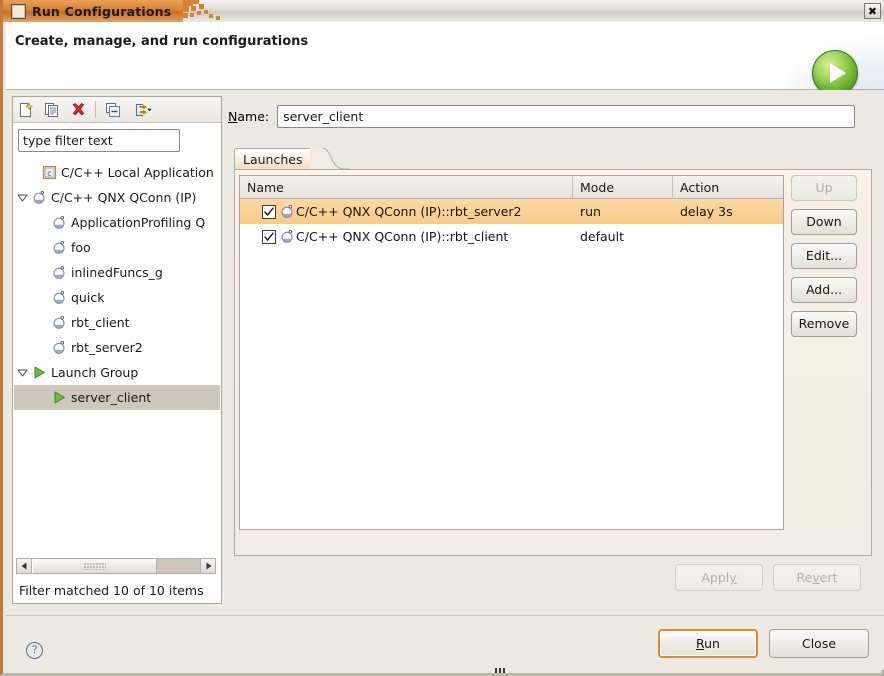 The height and width of the screenshot is (676, 884). Describe the element at coordinates (94, 566) in the screenshot. I see `scrollbar-thumb` at that location.